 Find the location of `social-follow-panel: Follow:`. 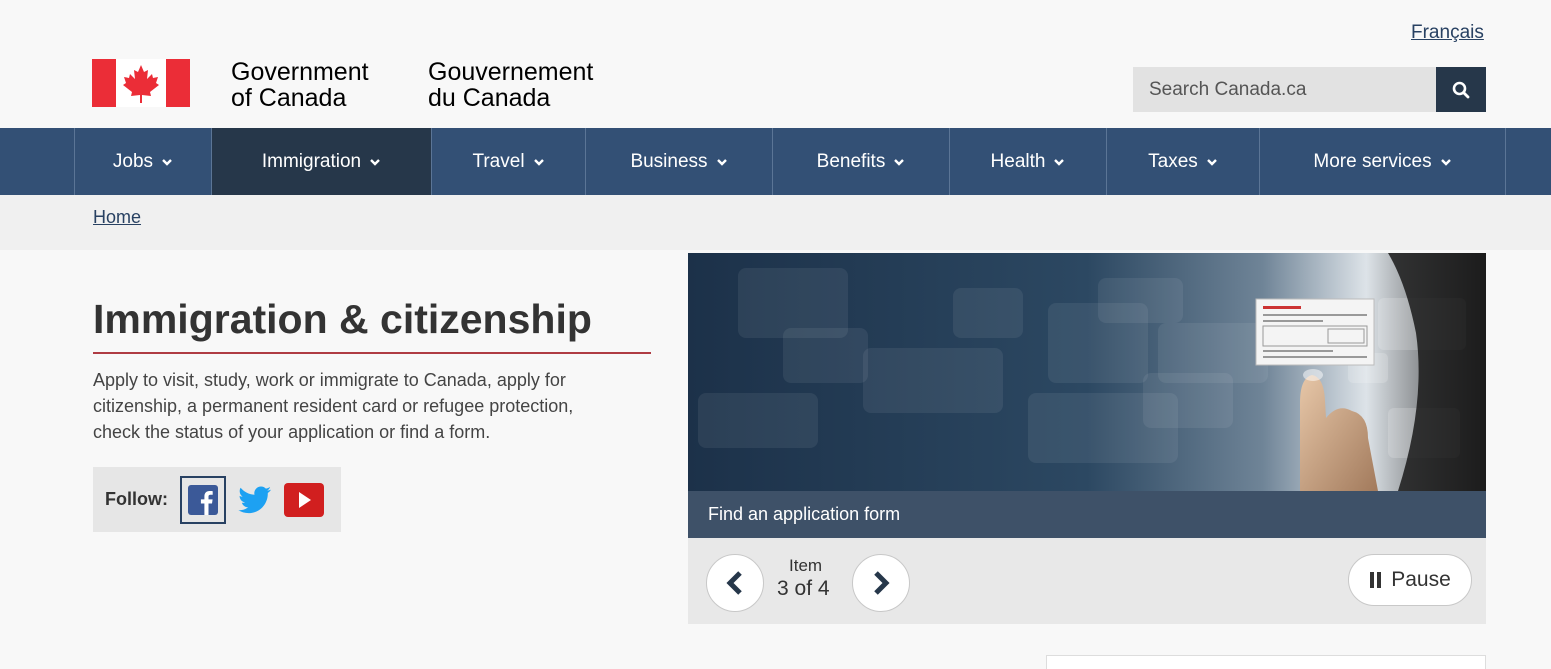

social-follow-panel: Follow: is located at coordinates (217, 499).